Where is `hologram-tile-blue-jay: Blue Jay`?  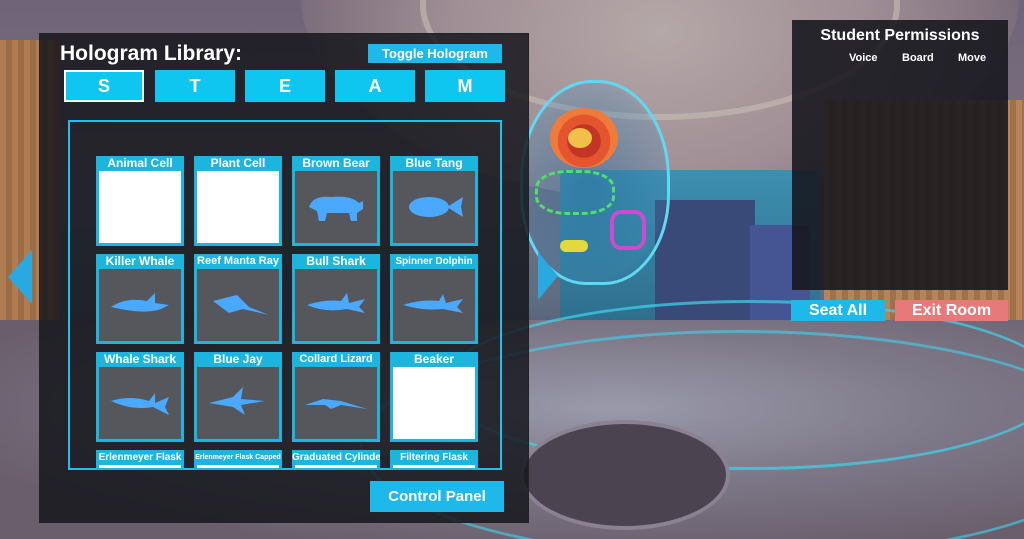
hologram-tile-blue-jay: Blue Jay is located at coordinates (238, 397).